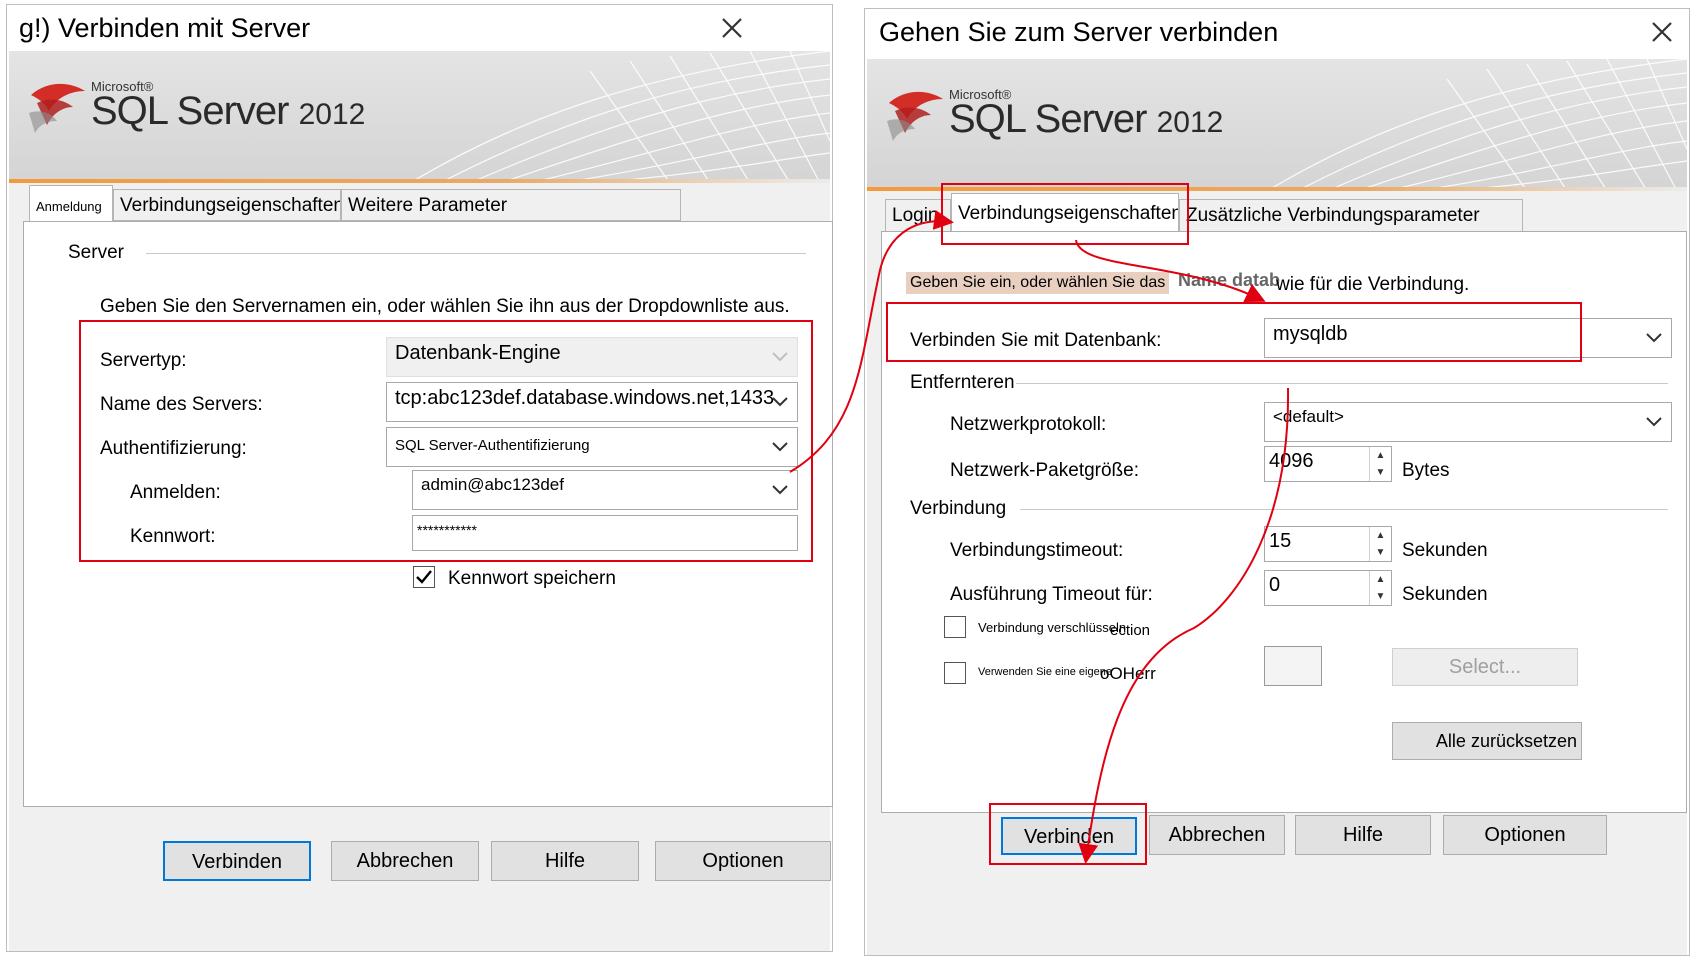 This screenshot has height=968, width=1706. I want to click on execution-timeout-unit: Sekunden, so click(1445, 594).